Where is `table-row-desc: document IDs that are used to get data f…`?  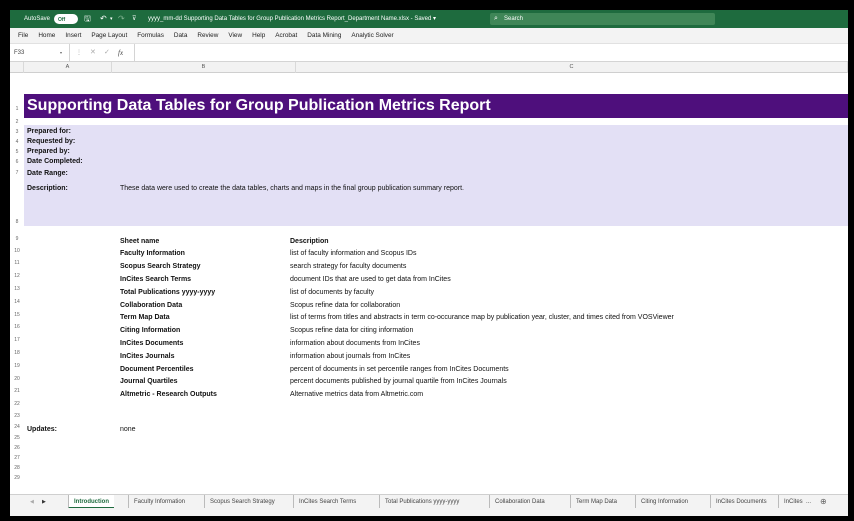 table-row-desc: document IDs that are used to get data f… is located at coordinates (370, 279).